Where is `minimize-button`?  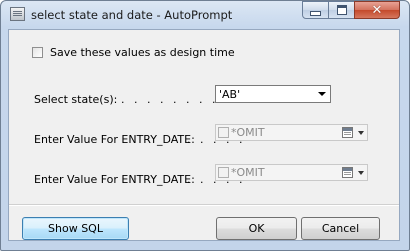
minimize-button is located at coordinates (315, 10).